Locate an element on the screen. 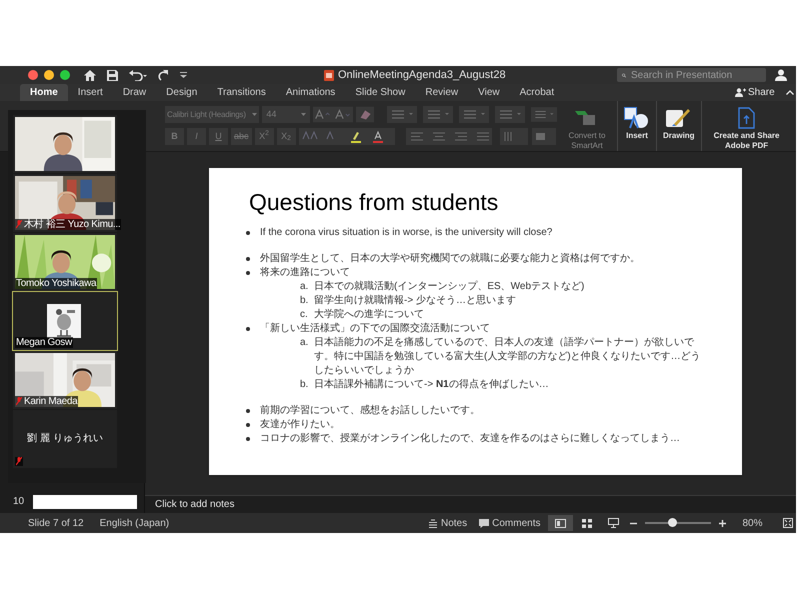 The image size is (800, 600). presenter-view-icon is located at coordinates (614, 523).